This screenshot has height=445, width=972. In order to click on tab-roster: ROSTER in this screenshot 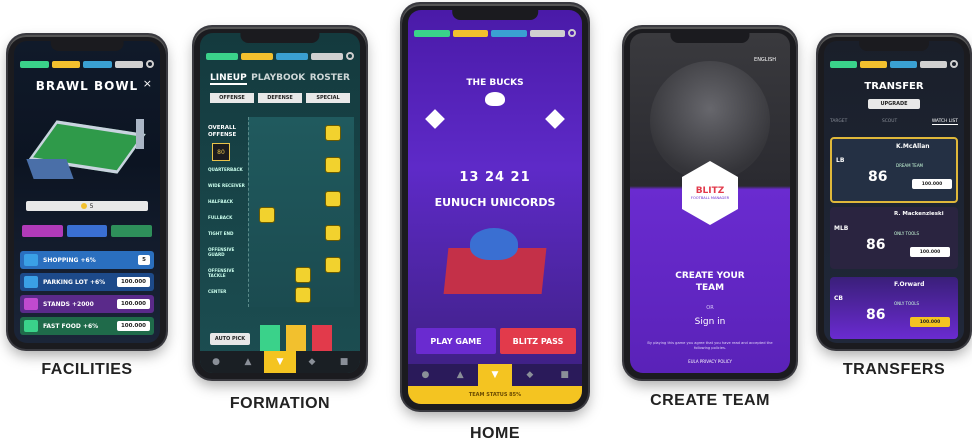, I will do `click(330, 79)`.